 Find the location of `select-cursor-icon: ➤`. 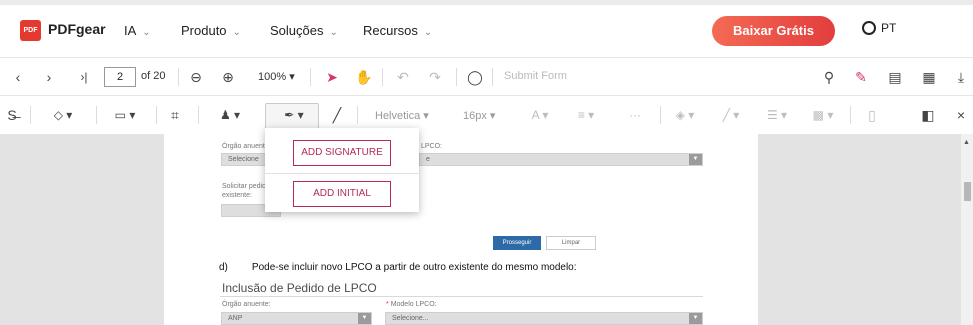

select-cursor-icon: ➤ is located at coordinates (332, 77).